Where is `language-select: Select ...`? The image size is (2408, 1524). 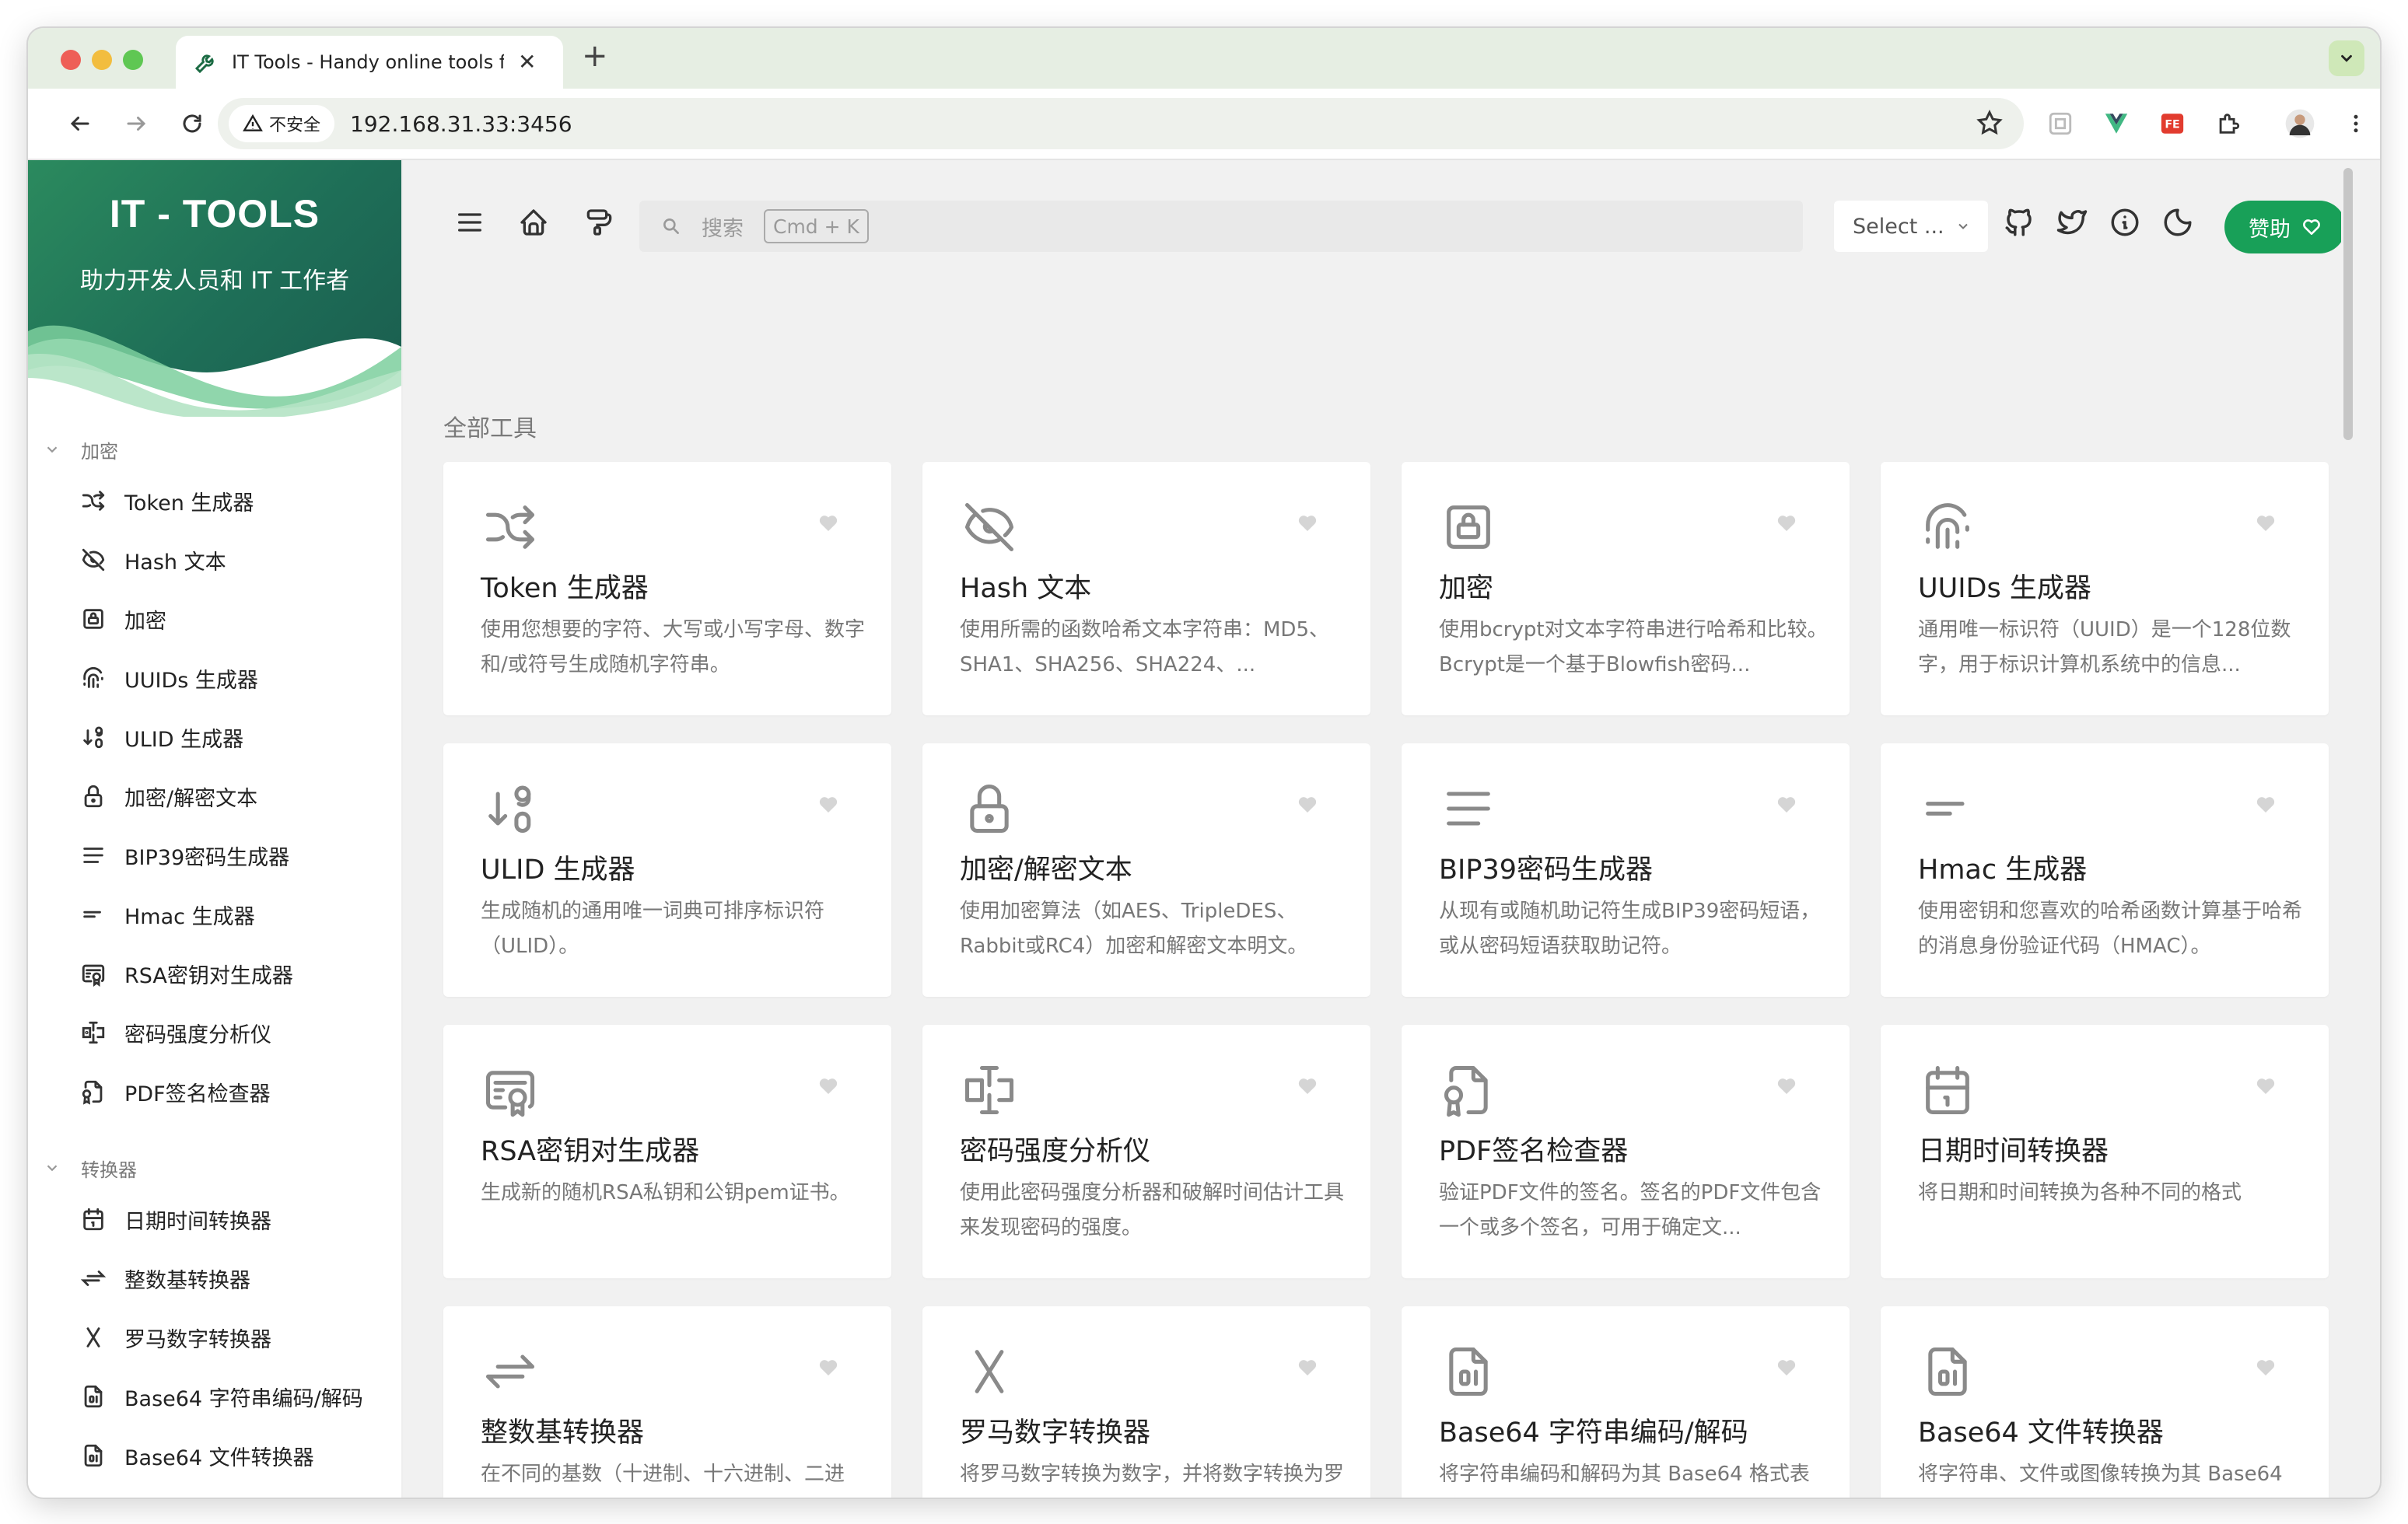 language-select: Select ... is located at coordinates (1911, 226).